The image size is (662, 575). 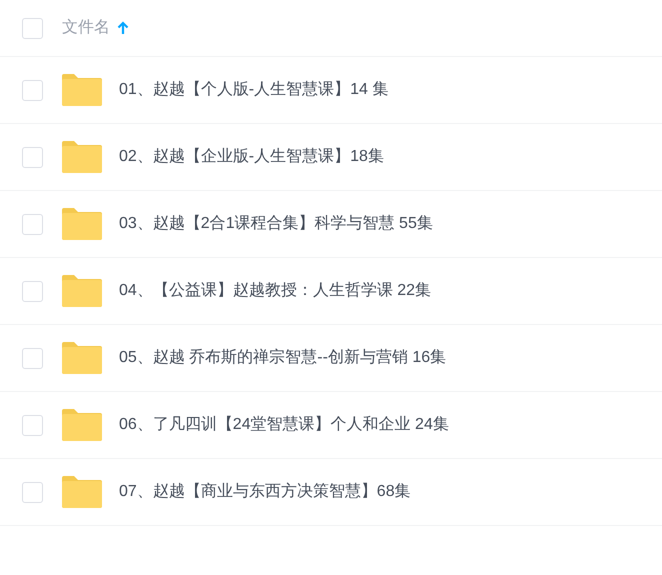 What do you see at coordinates (284, 425) in the screenshot?
I see `folder-name: 06、了凡四训【24堂智慧课】个人和企业 24集` at bounding box center [284, 425].